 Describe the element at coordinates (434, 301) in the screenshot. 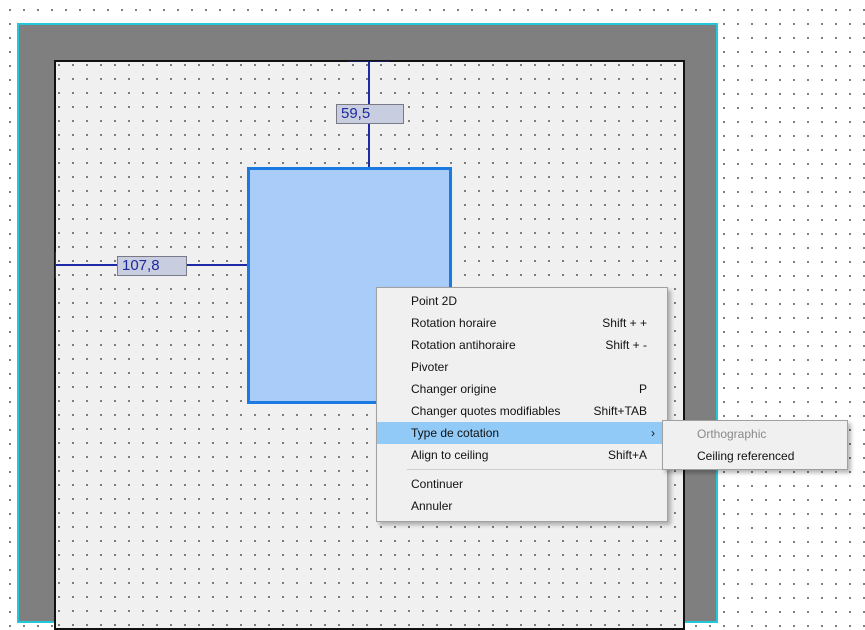

I see `menu-item-label: Point 2D` at that location.